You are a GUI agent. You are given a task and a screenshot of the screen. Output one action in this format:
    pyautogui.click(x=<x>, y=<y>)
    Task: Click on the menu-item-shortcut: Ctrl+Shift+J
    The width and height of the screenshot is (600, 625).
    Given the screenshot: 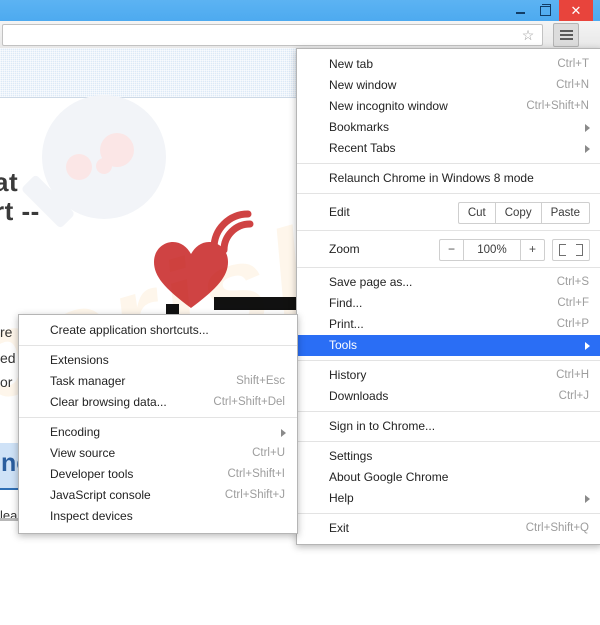 What is the action you would take?
    pyautogui.click(x=254, y=495)
    